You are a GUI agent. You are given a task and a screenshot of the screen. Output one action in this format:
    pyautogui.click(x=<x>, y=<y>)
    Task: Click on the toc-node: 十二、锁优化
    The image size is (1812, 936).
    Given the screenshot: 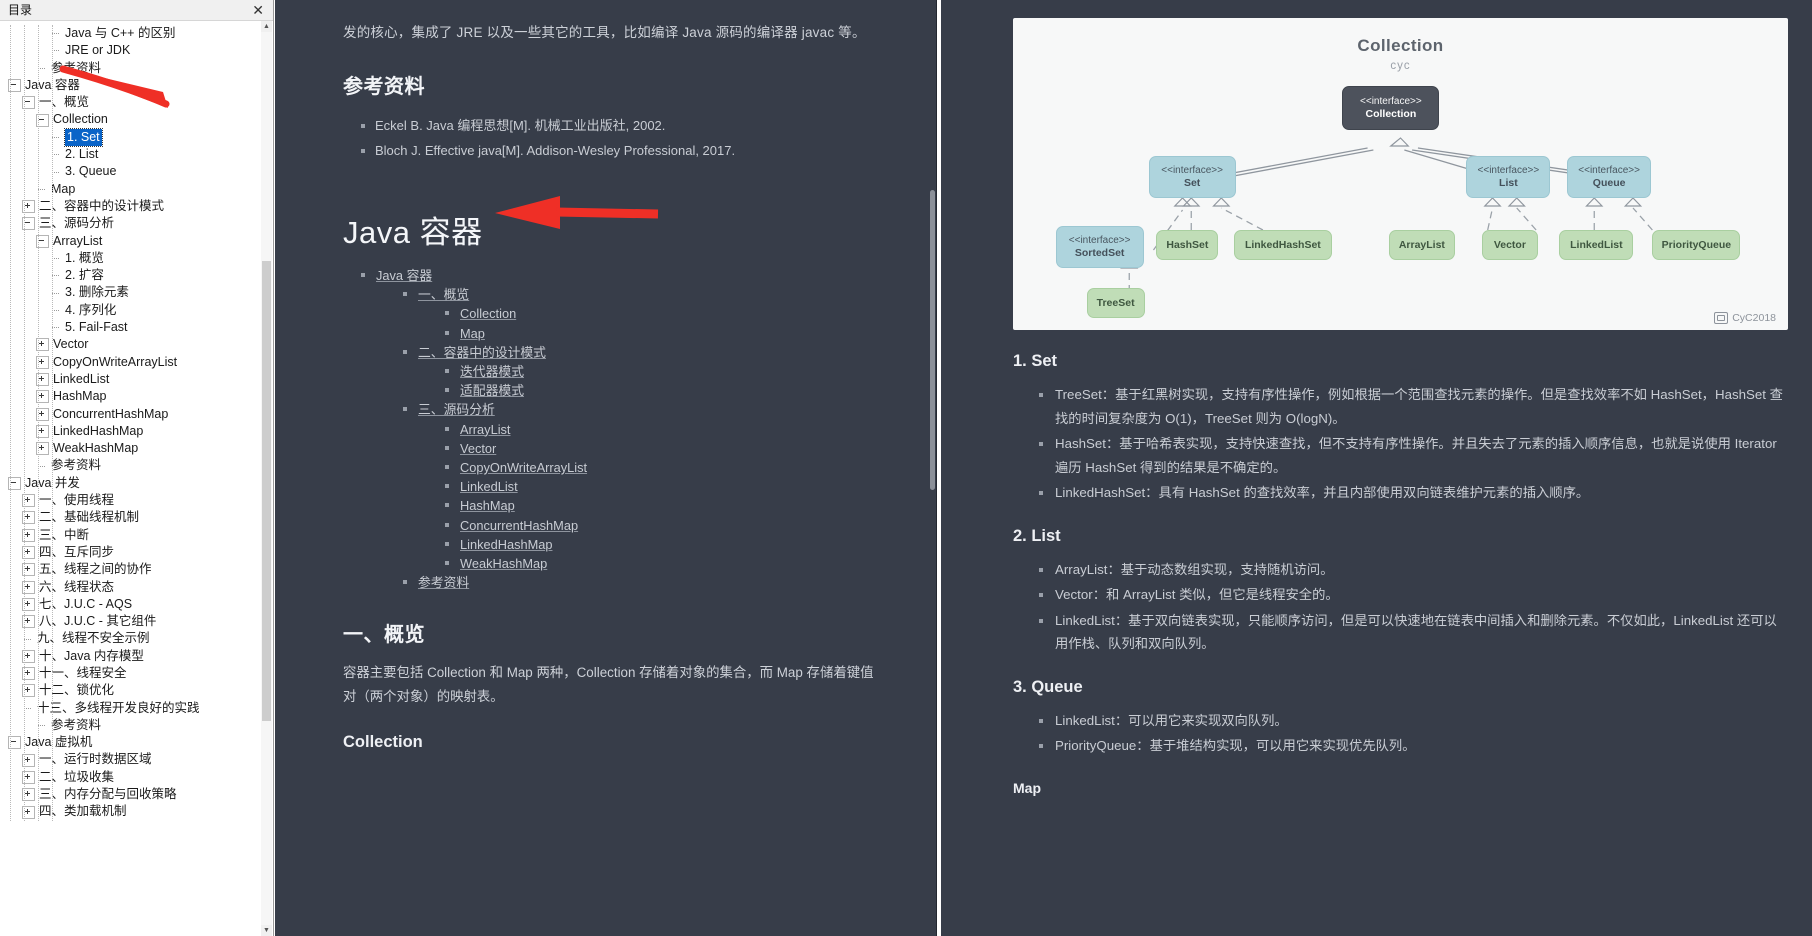 What is the action you would take?
    pyautogui.click(x=136, y=690)
    